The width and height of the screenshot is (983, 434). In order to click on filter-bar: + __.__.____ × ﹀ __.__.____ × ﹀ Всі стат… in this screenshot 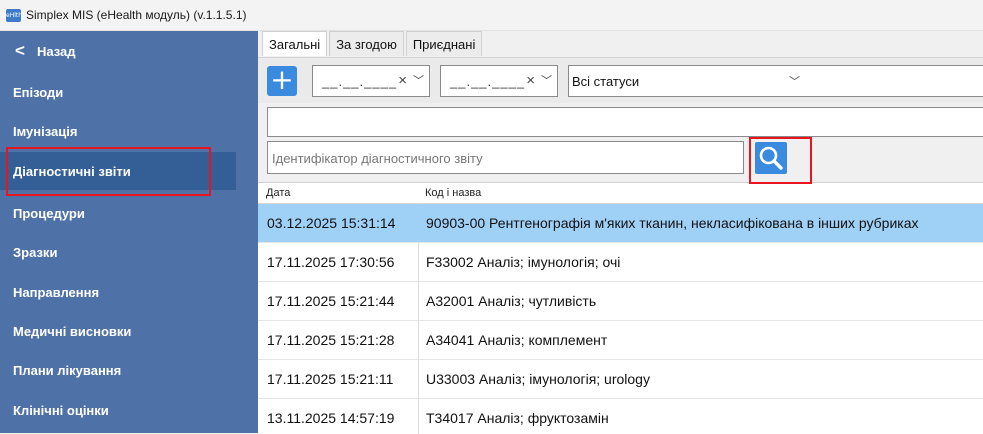, I will do `click(620, 80)`.